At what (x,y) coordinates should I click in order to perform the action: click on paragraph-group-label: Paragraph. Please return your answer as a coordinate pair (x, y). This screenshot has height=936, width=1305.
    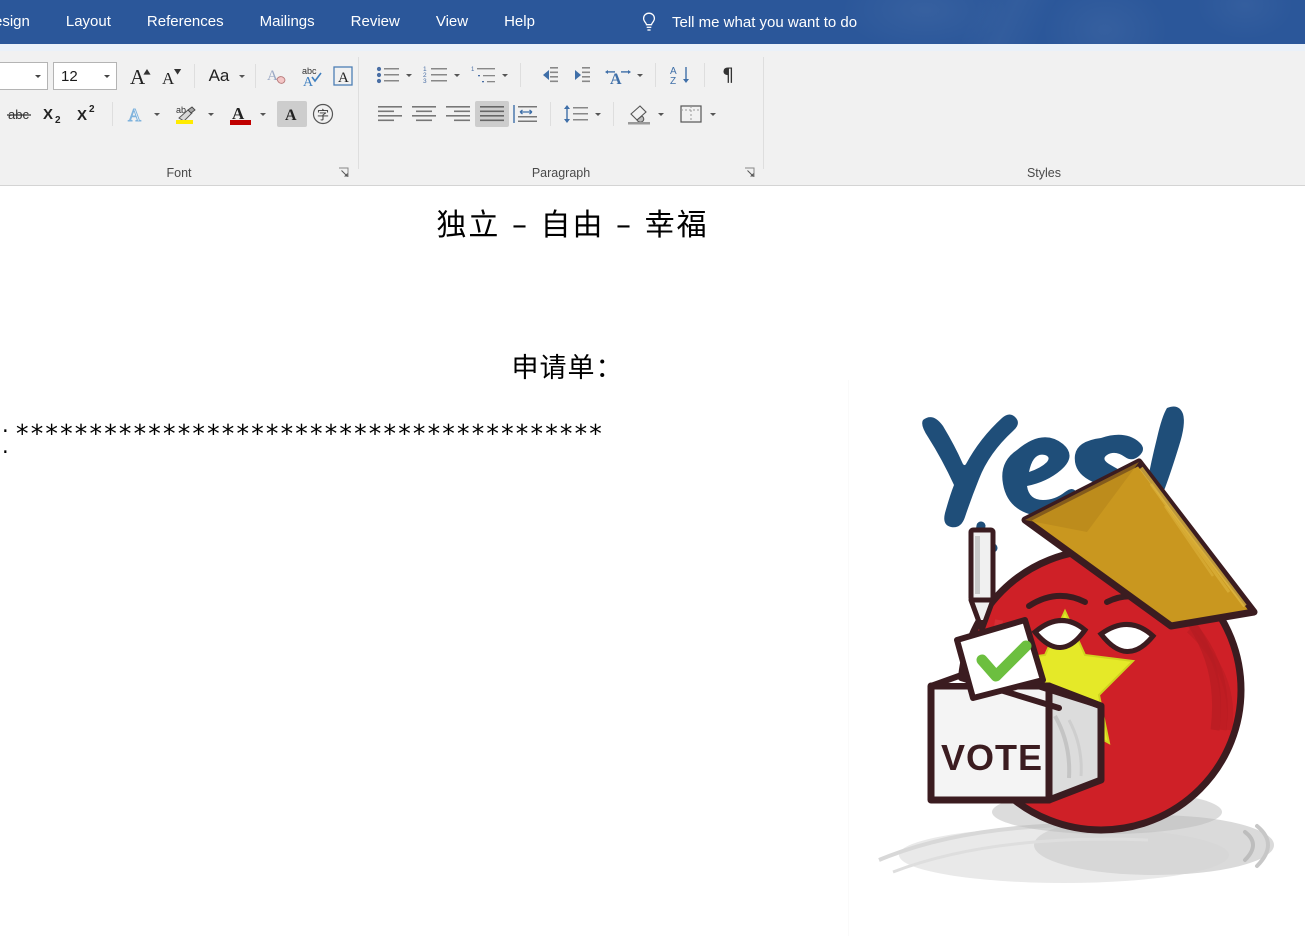
    Looking at the image, I should click on (561, 173).